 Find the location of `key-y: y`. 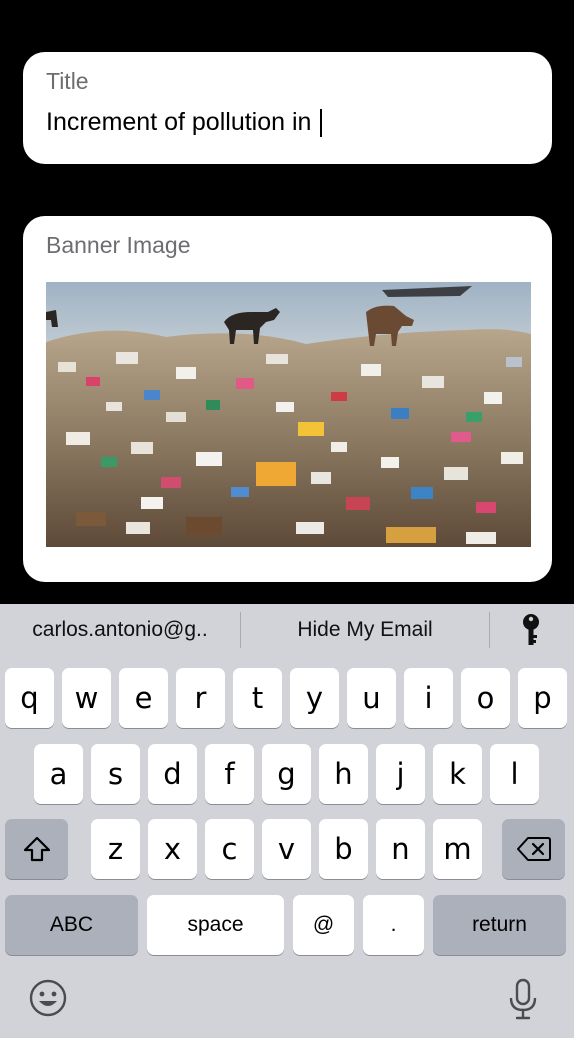

key-y: y is located at coordinates (314, 698).